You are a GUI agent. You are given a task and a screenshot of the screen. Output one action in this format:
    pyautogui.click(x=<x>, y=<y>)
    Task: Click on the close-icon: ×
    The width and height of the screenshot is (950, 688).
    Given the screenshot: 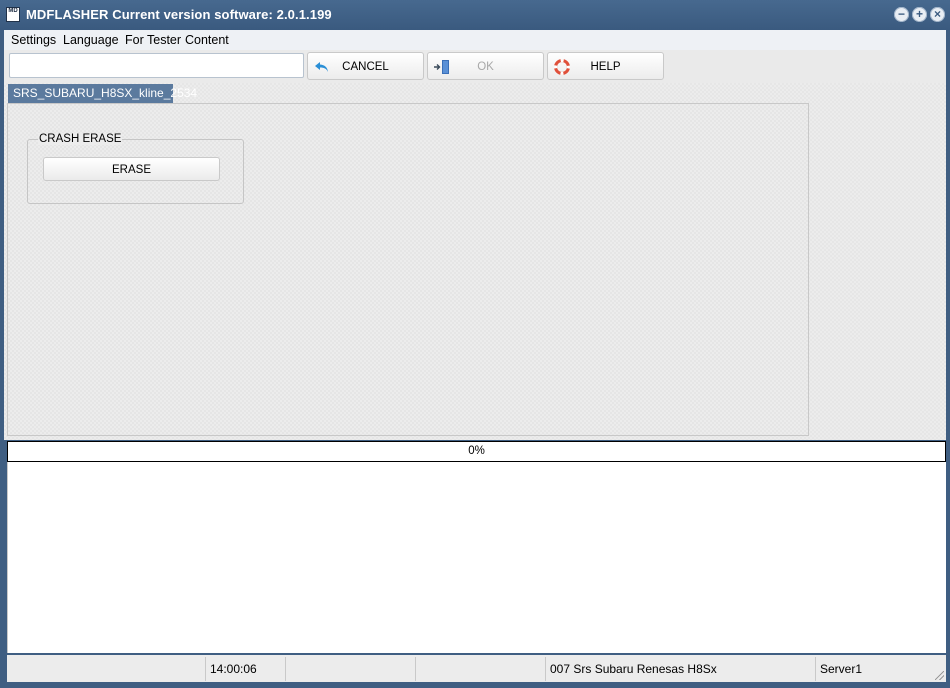 What is the action you would take?
    pyautogui.click(x=937, y=14)
    